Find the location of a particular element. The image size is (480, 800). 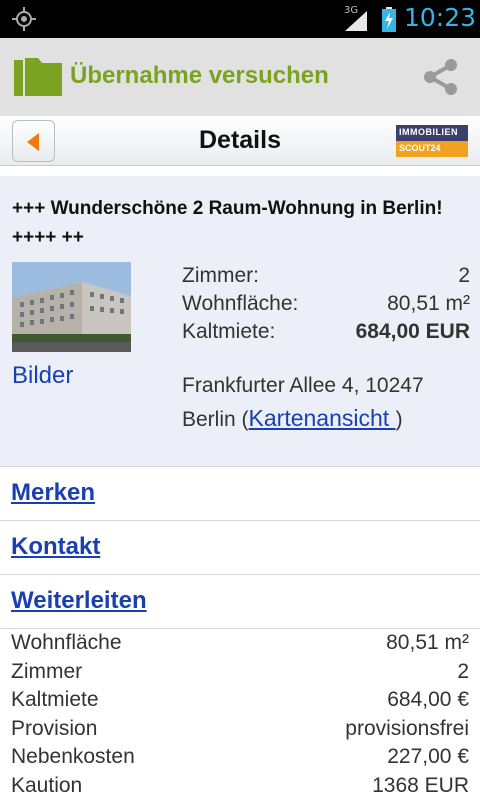

contact-link: Kontakt is located at coordinates (55, 547).